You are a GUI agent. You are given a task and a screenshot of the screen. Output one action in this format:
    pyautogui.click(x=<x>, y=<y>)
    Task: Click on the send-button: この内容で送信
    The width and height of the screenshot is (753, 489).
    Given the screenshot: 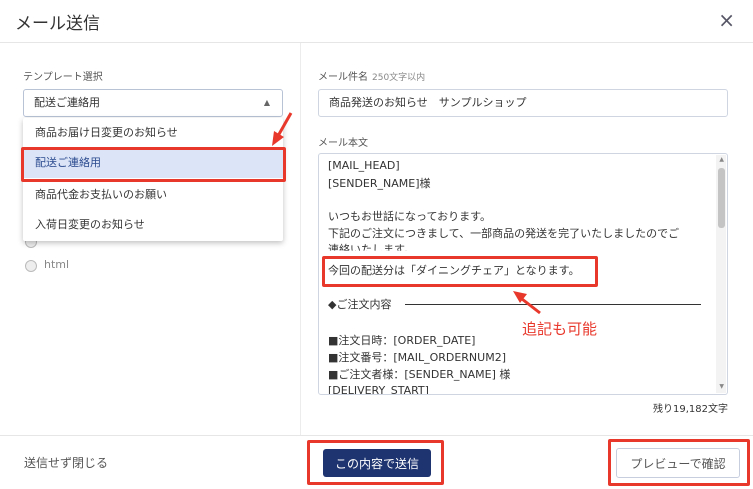 What is the action you would take?
    pyautogui.click(x=377, y=463)
    